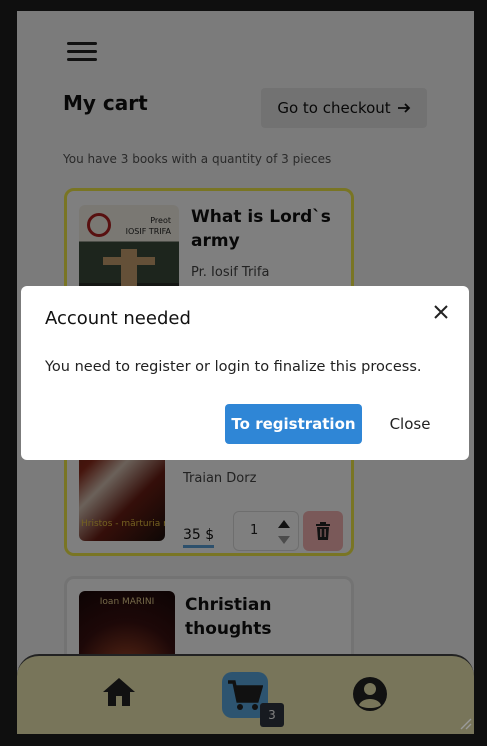  I want to click on dialog-title: Account needed, so click(118, 318).